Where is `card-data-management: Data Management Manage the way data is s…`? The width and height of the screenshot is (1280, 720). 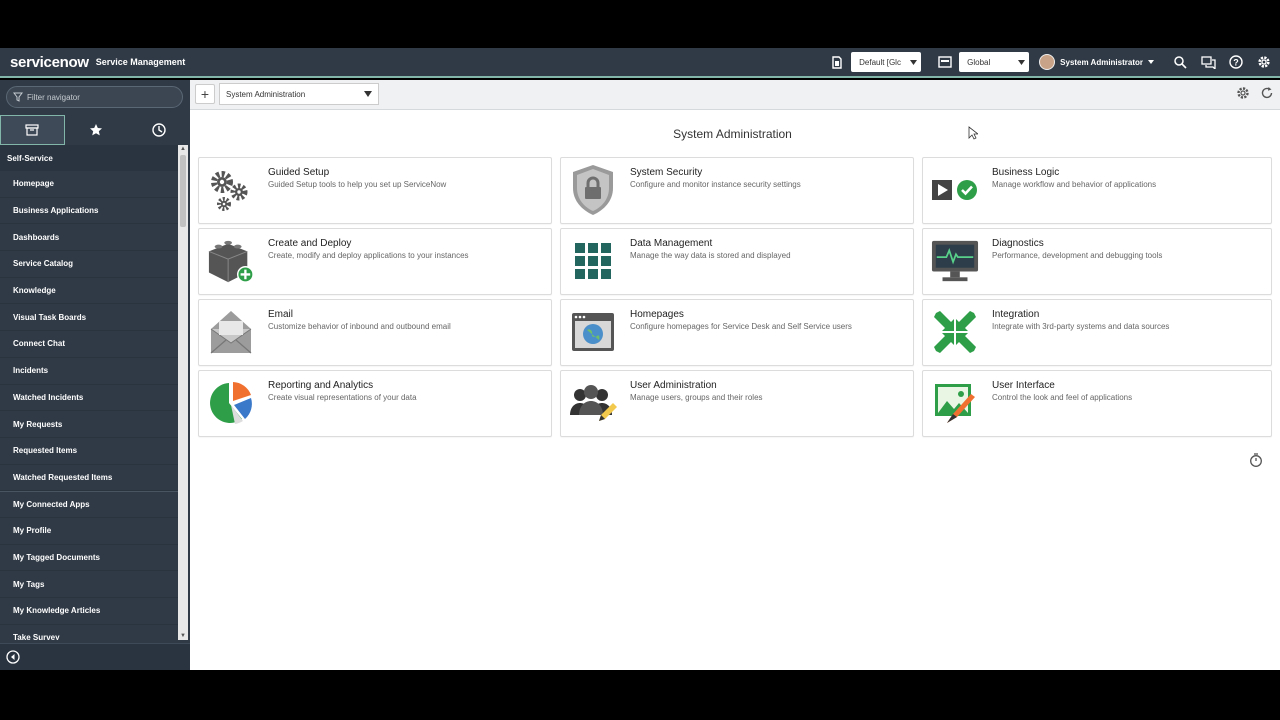
card-data-management: Data Management Manage the way data is s… is located at coordinates (737, 261).